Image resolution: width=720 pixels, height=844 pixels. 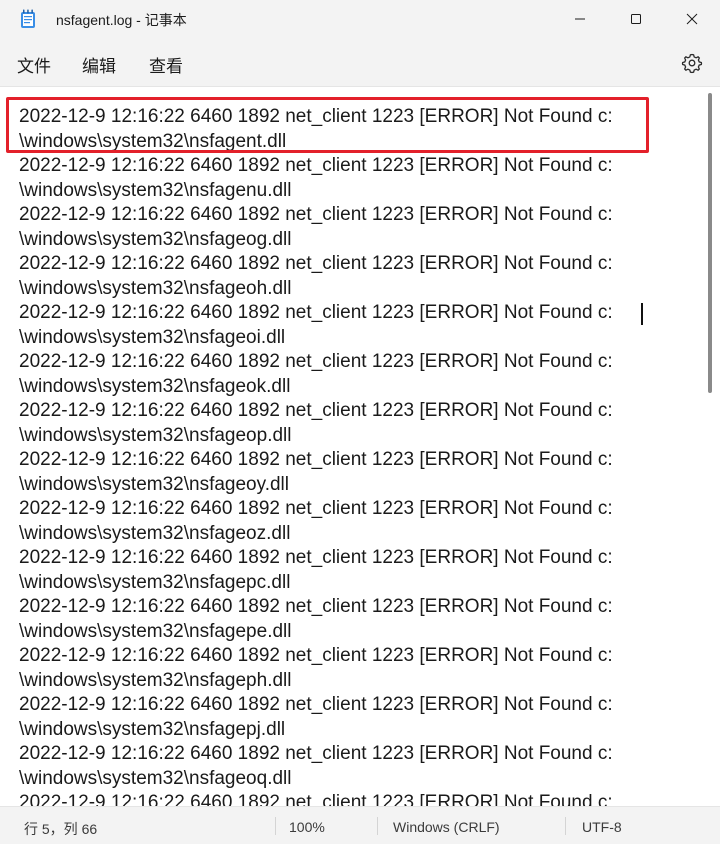 What do you see at coordinates (327, 125) in the screenshot?
I see `highlight-annotation` at bounding box center [327, 125].